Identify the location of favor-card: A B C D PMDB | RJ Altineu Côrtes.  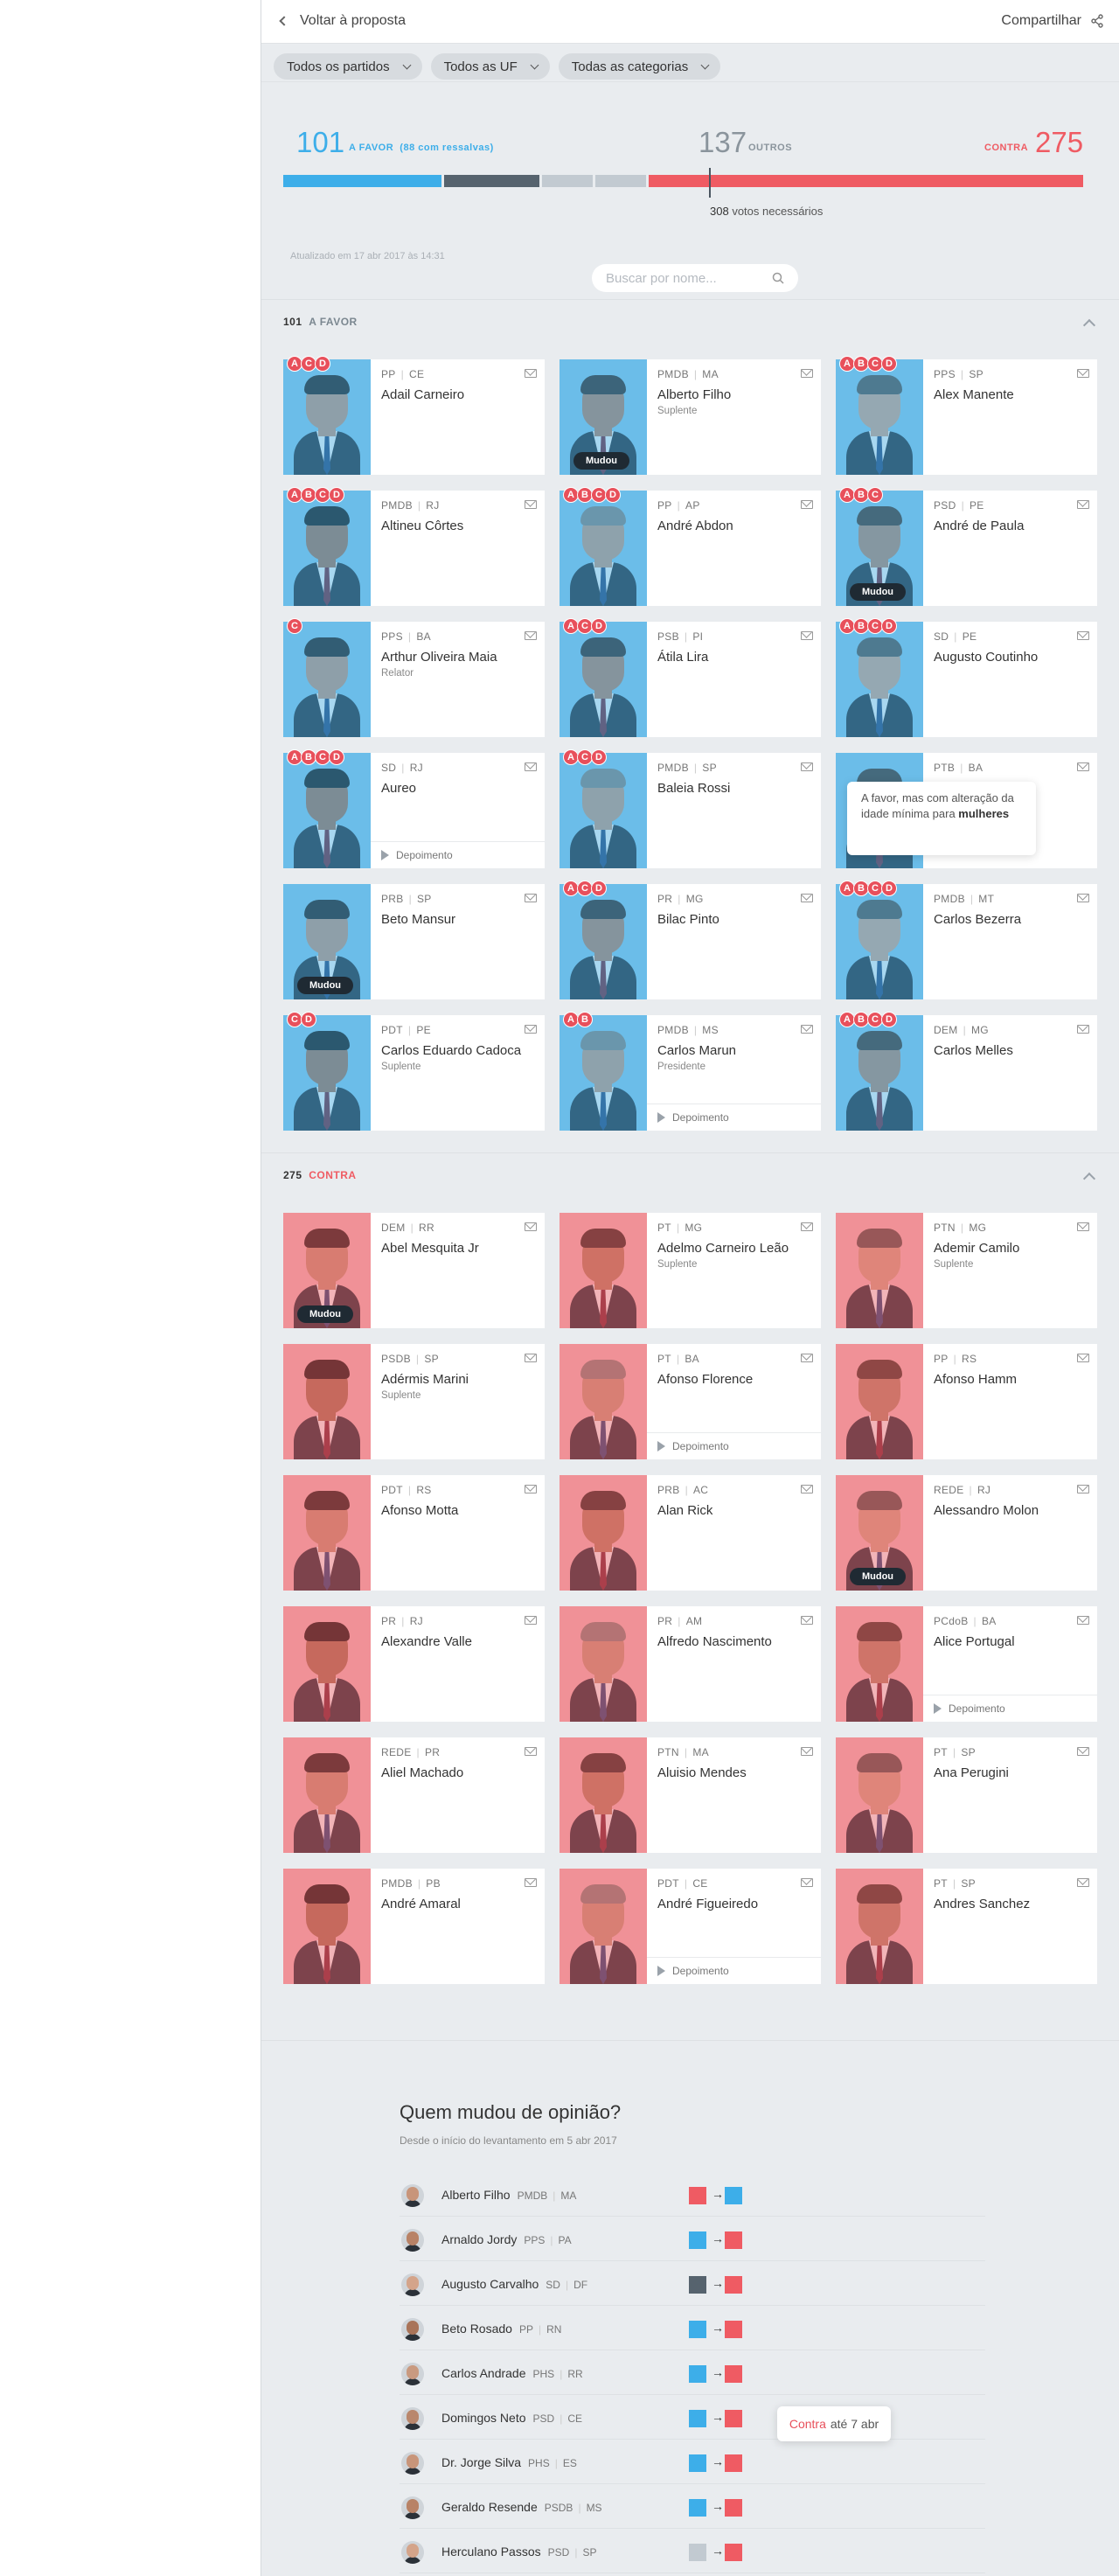
(414, 546).